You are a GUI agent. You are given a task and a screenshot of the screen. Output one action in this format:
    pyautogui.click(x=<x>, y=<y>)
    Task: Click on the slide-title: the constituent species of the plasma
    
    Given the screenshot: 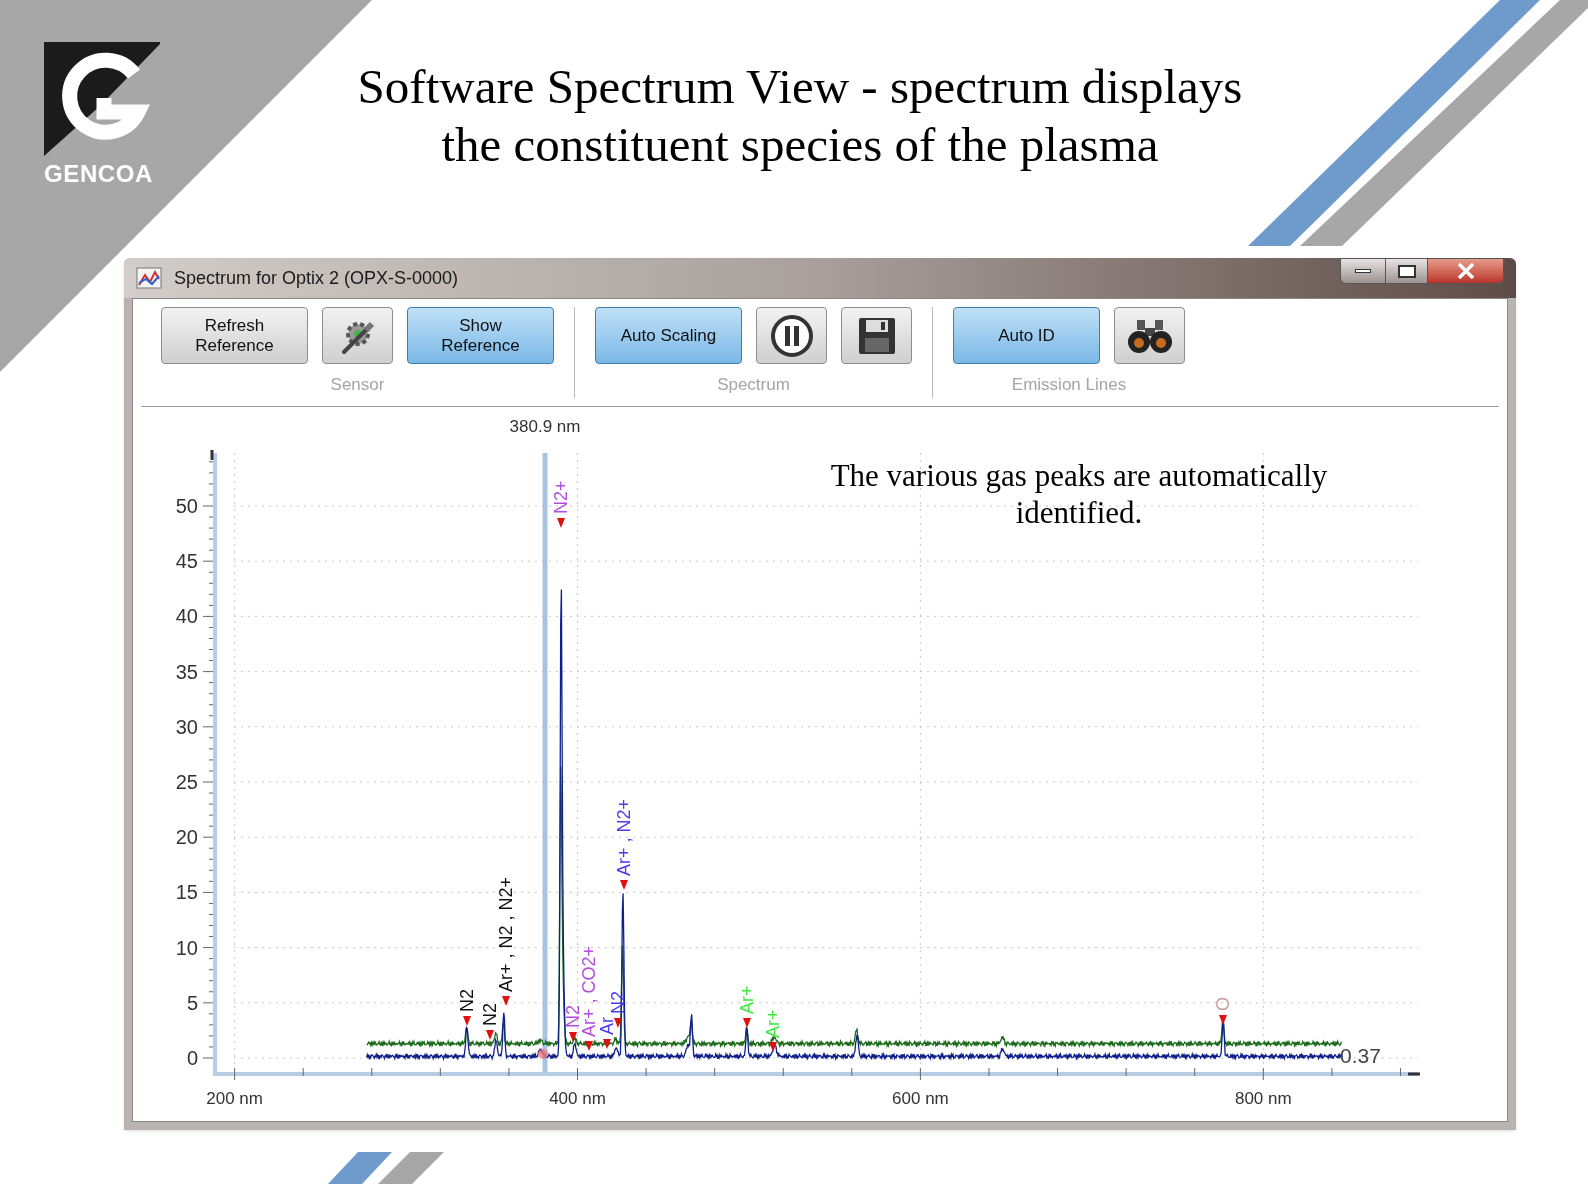 What is the action you would take?
    pyautogui.click(x=800, y=145)
    